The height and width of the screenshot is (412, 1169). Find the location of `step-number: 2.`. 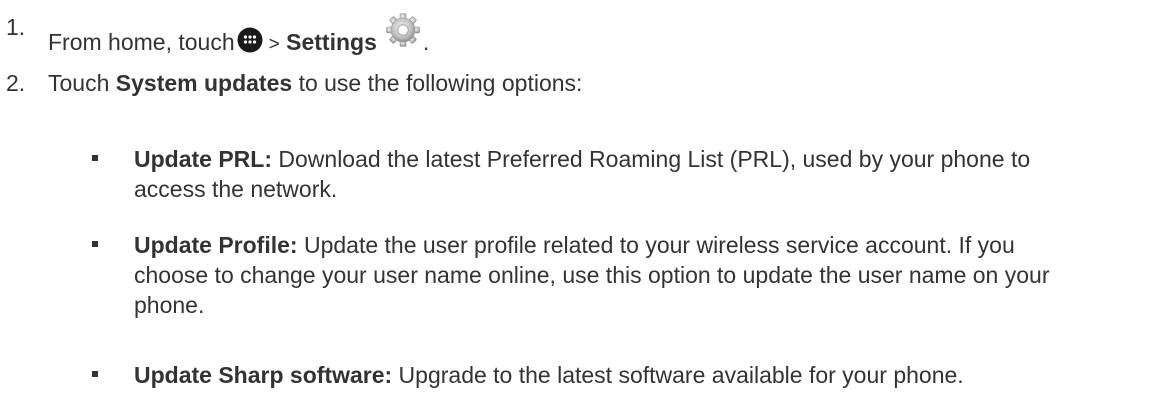

step-number: 2. is located at coordinates (16, 83).